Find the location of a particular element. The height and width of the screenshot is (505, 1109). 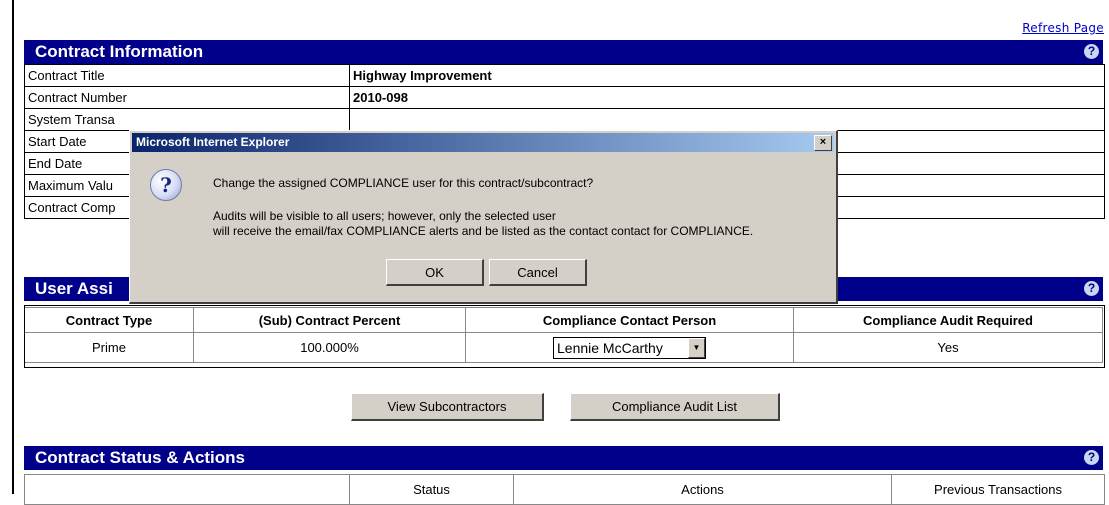

table-row: System Transa is located at coordinates (564, 119).